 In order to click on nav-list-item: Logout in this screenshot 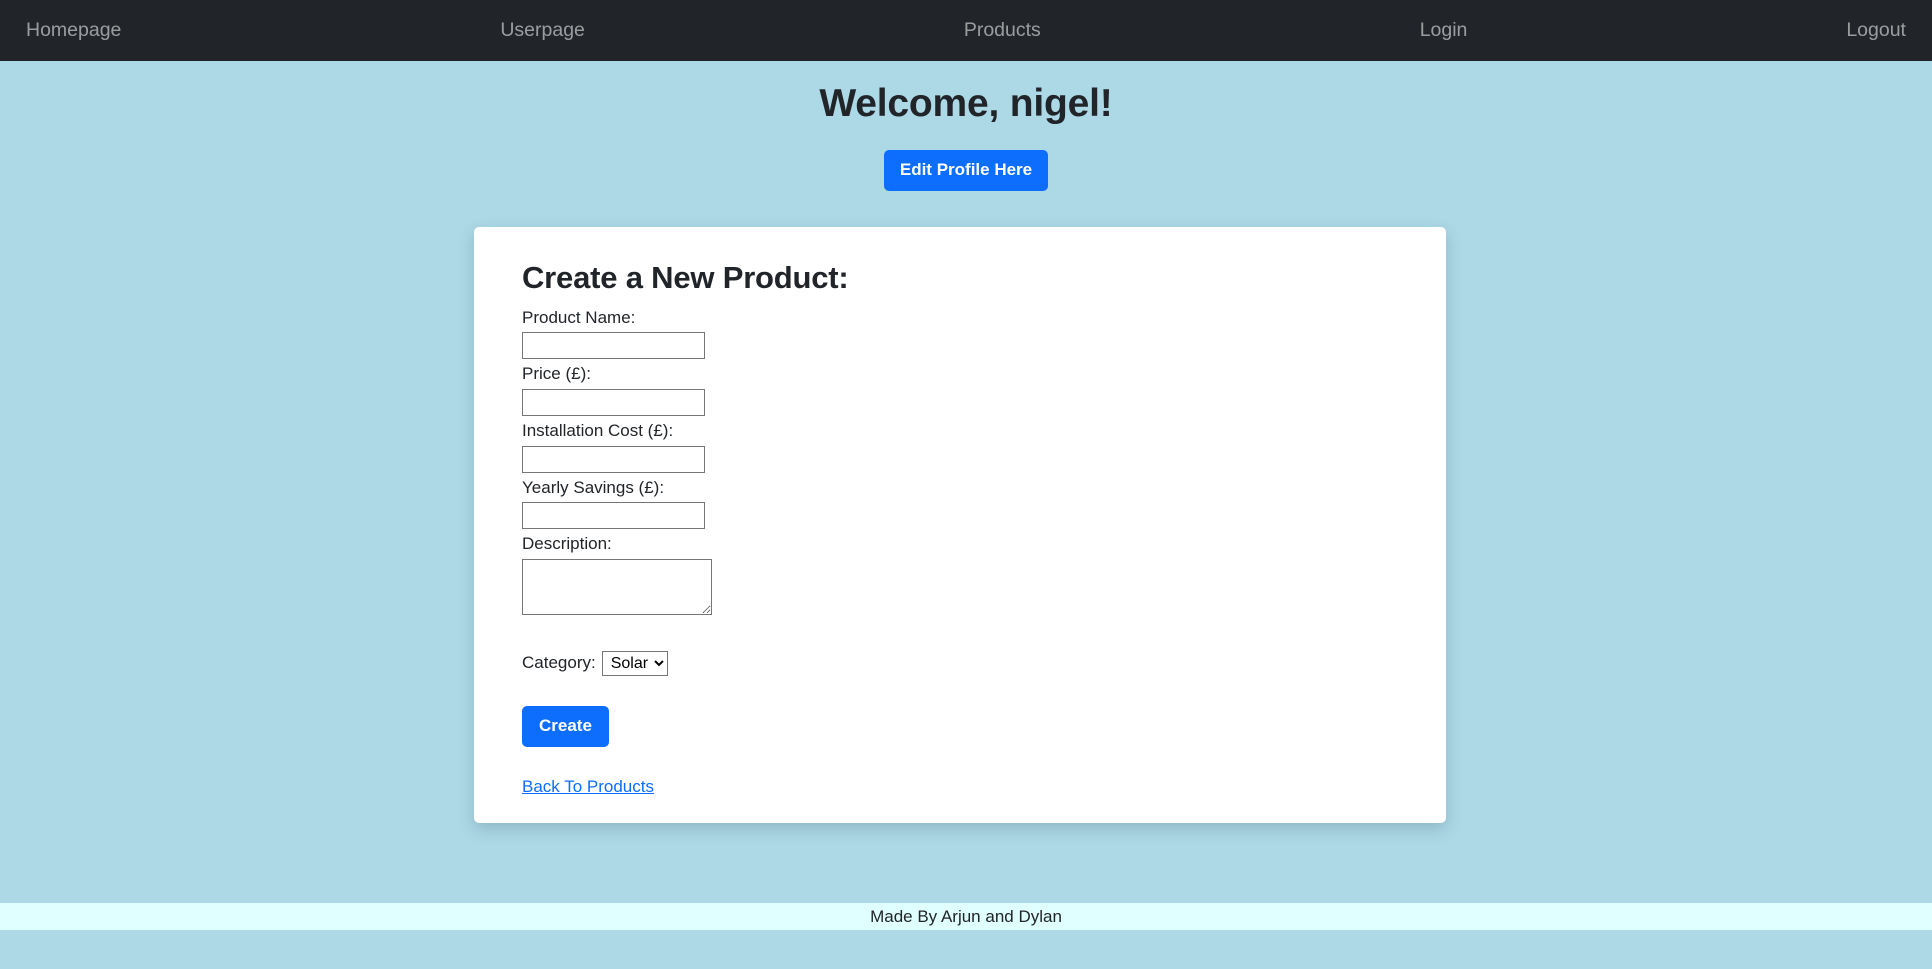, I will do `click(1876, 30)`.